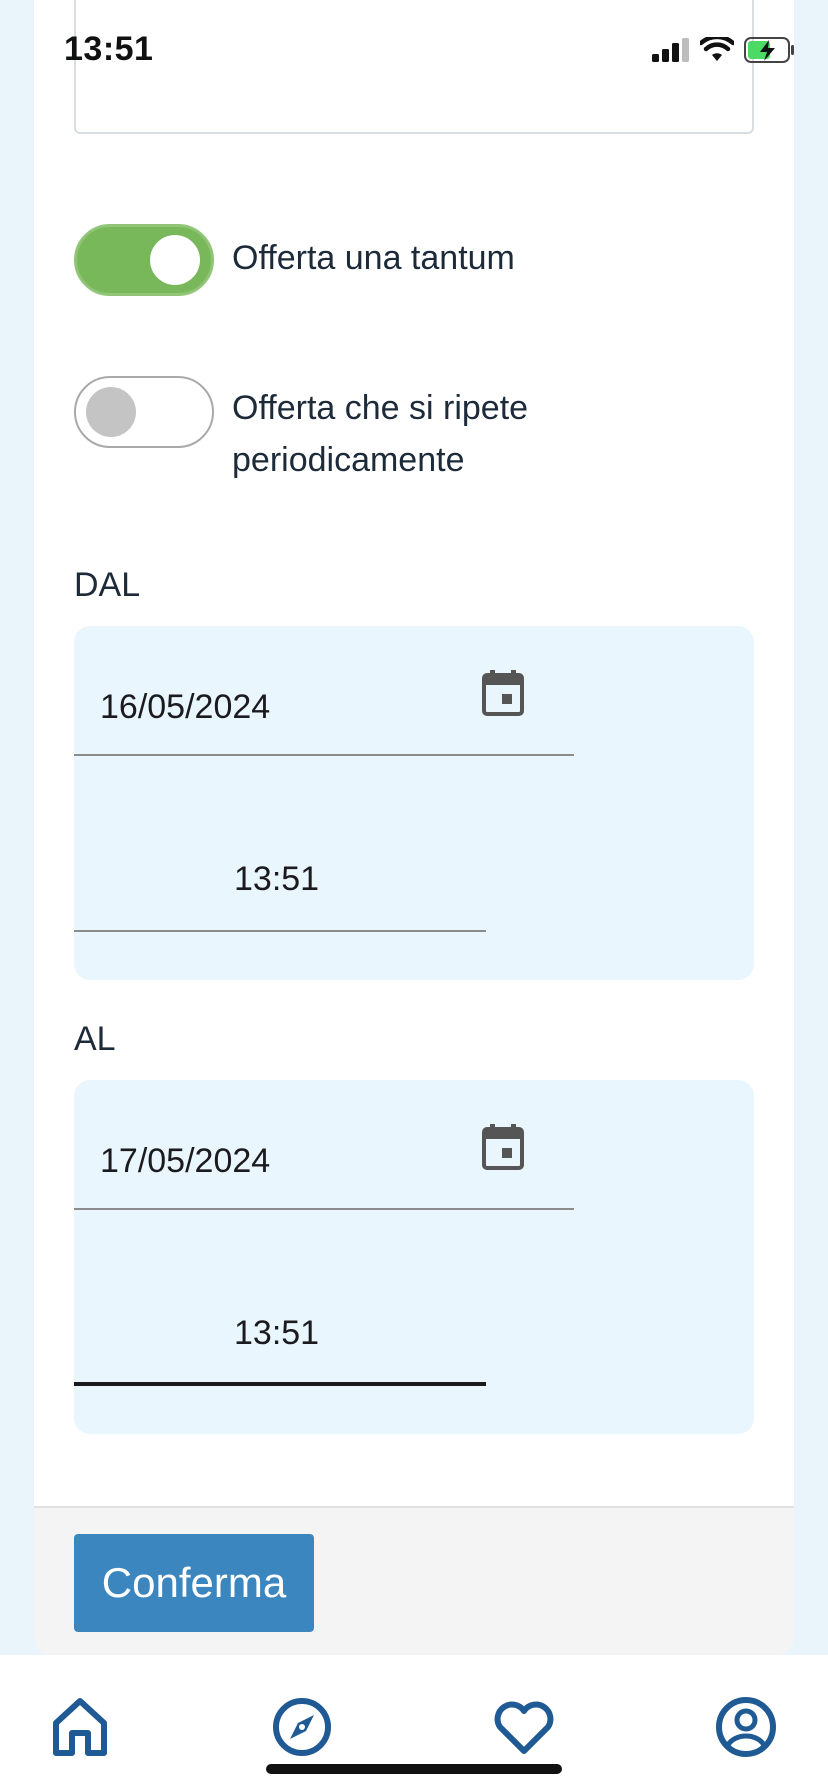 The height and width of the screenshot is (1792, 828). I want to click on home-icon, so click(80, 1727).